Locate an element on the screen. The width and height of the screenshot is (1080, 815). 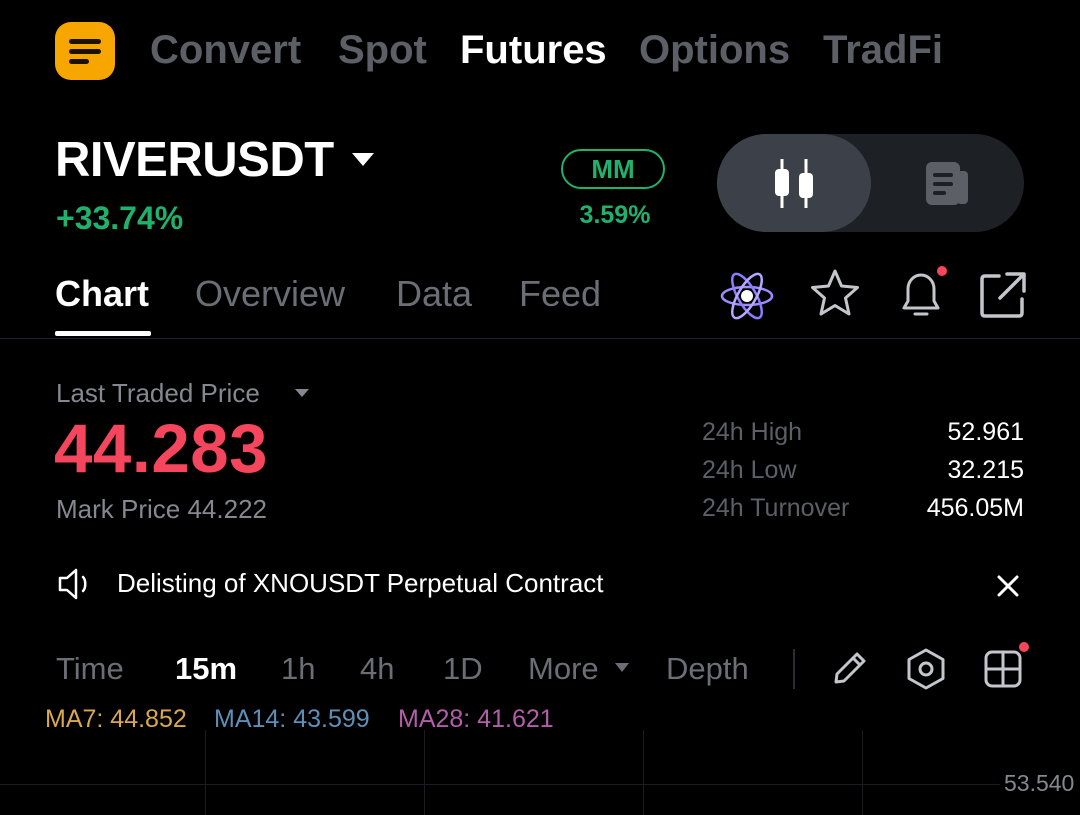
stat-24h-turnover-label: 24h Turnover is located at coordinates (776, 508).